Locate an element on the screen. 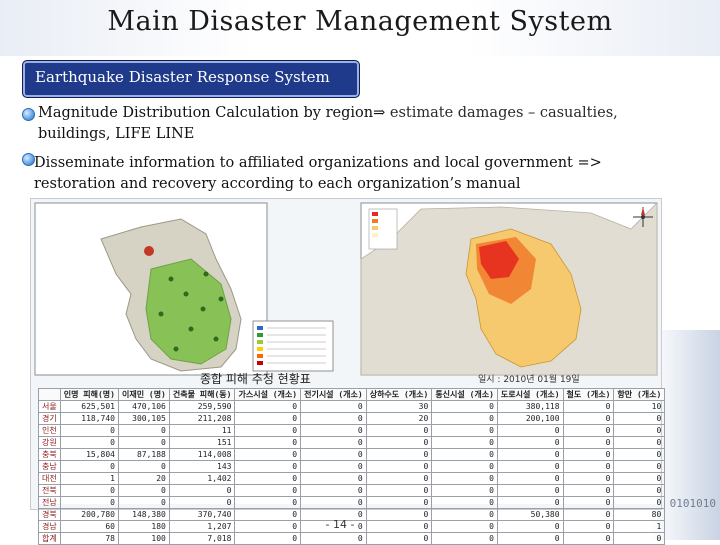 The height and width of the screenshot is (545, 720). table-cell: 143 is located at coordinates (202, 466).